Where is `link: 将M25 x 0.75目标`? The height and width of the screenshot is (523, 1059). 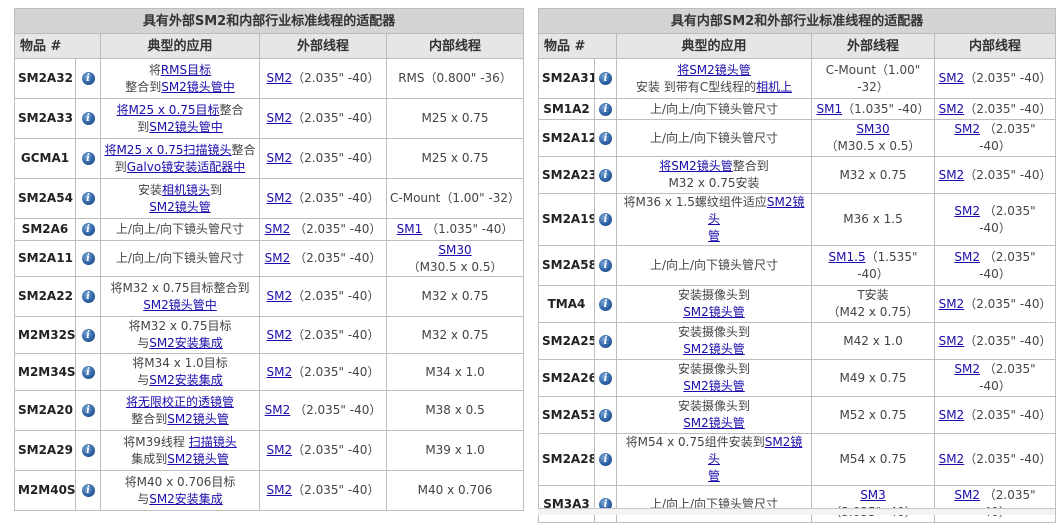
link: 将M25 x 0.75目标 is located at coordinates (167, 110).